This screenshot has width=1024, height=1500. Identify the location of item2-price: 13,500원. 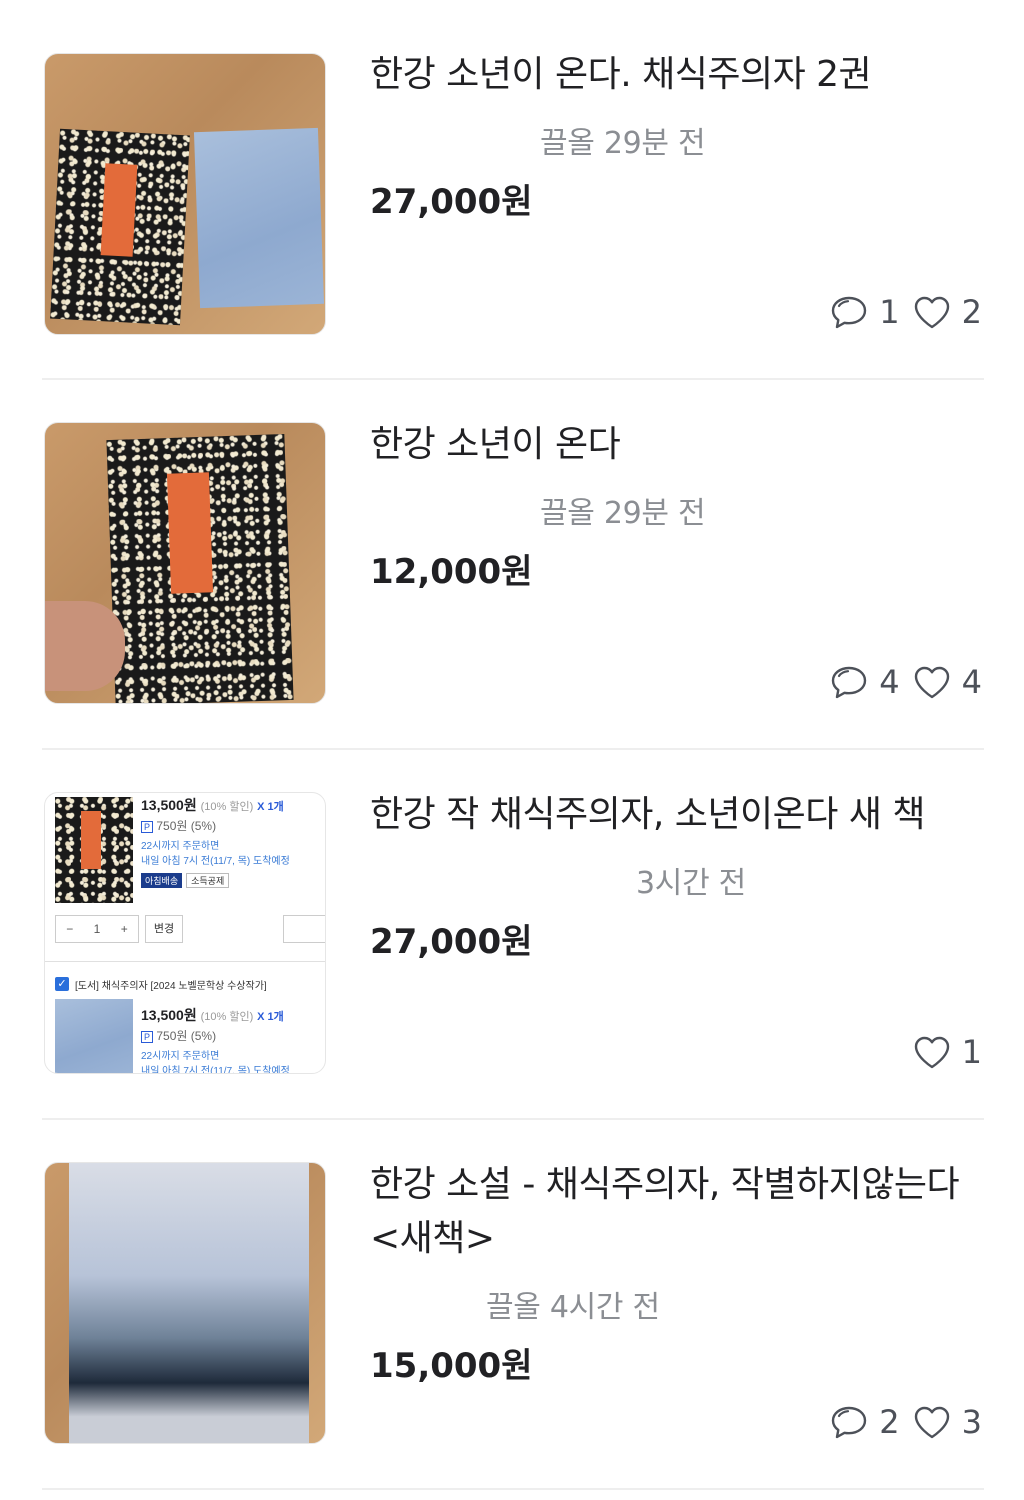
(169, 1015).